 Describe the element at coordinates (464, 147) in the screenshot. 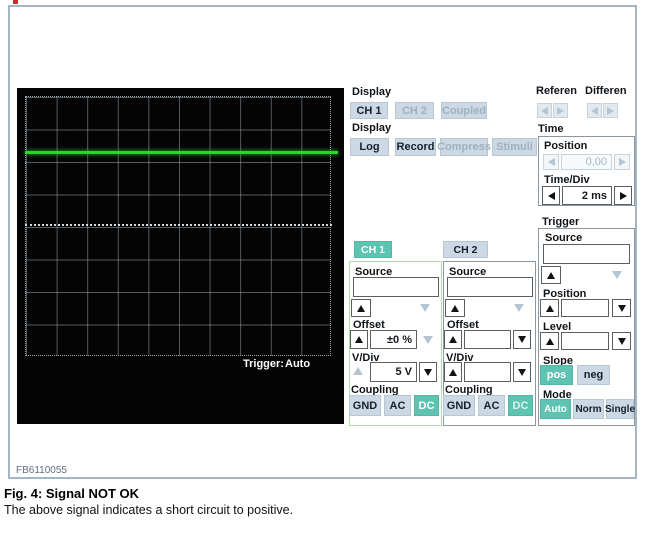

I see `display-compress-button: Compress` at that location.